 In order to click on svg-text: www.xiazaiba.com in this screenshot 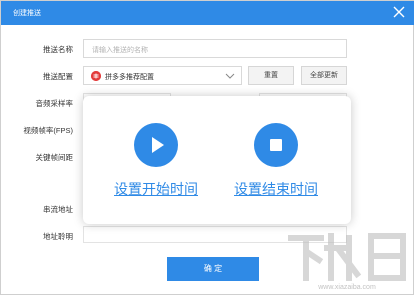, I will do `click(346, 287)`.